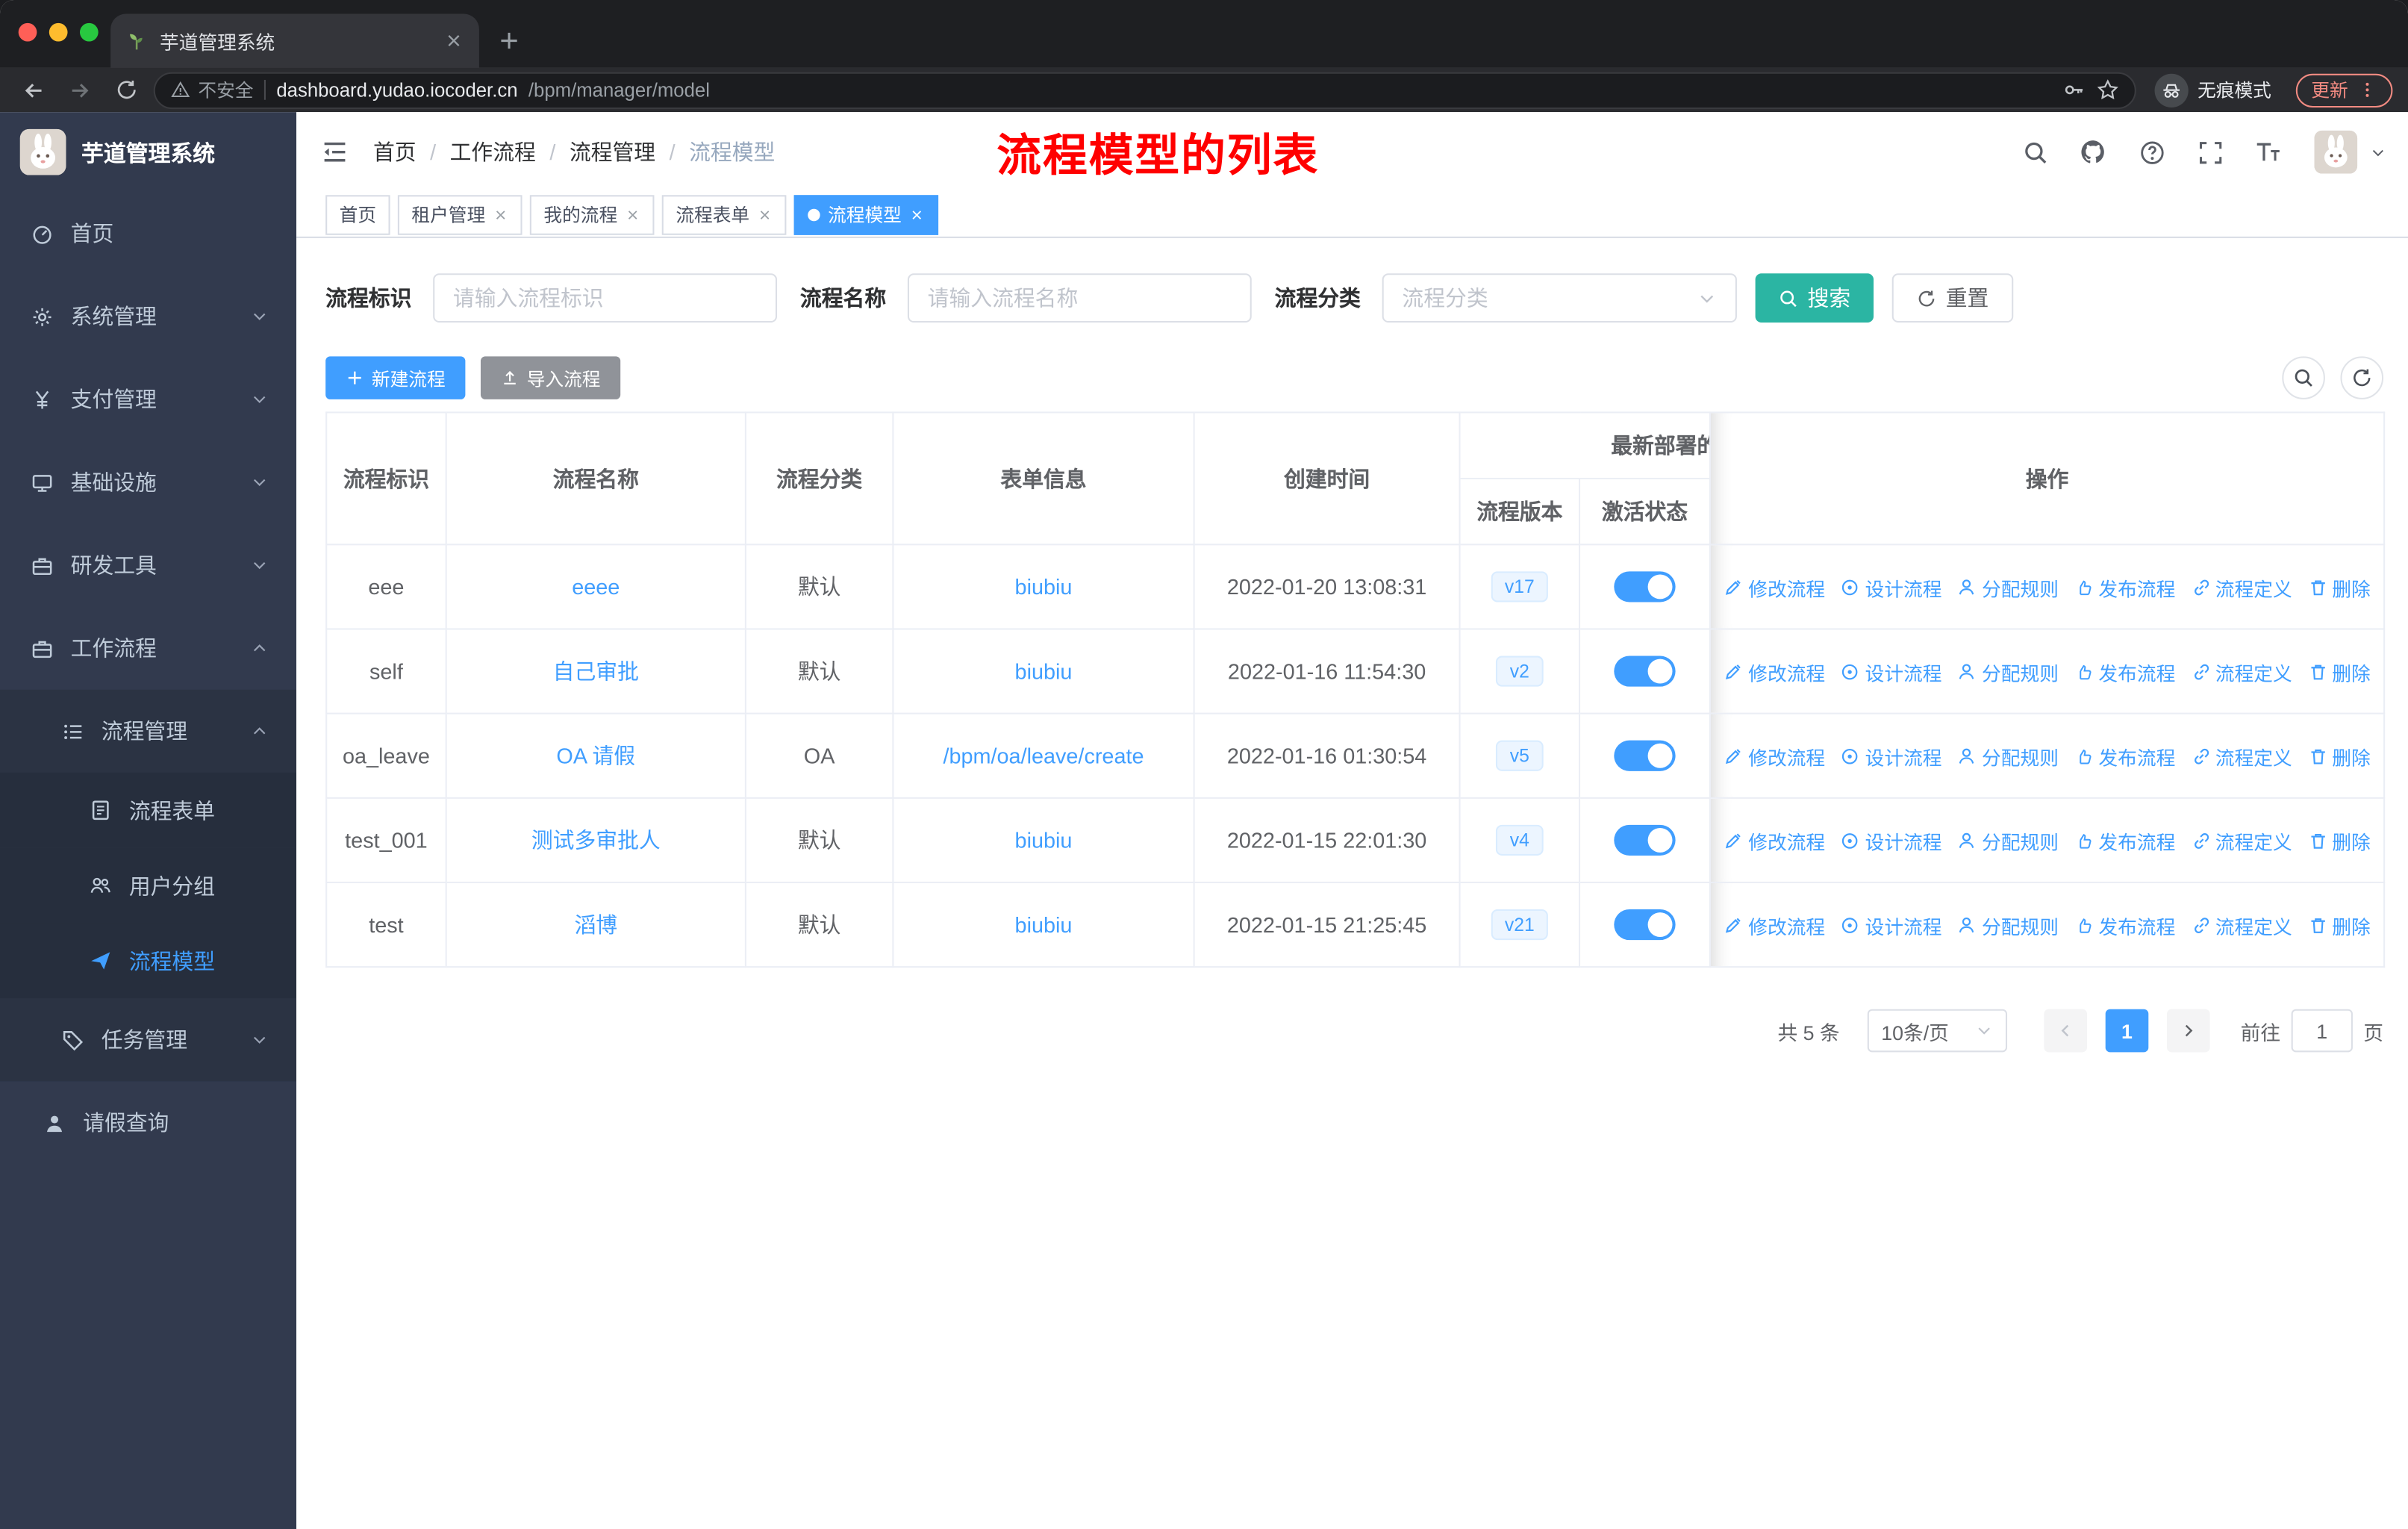 The height and width of the screenshot is (1529, 2408). What do you see at coordinates (866, 214) in the screenshot?
I see `tag-process-models: 流程模型` at bounding box center [866, 214].